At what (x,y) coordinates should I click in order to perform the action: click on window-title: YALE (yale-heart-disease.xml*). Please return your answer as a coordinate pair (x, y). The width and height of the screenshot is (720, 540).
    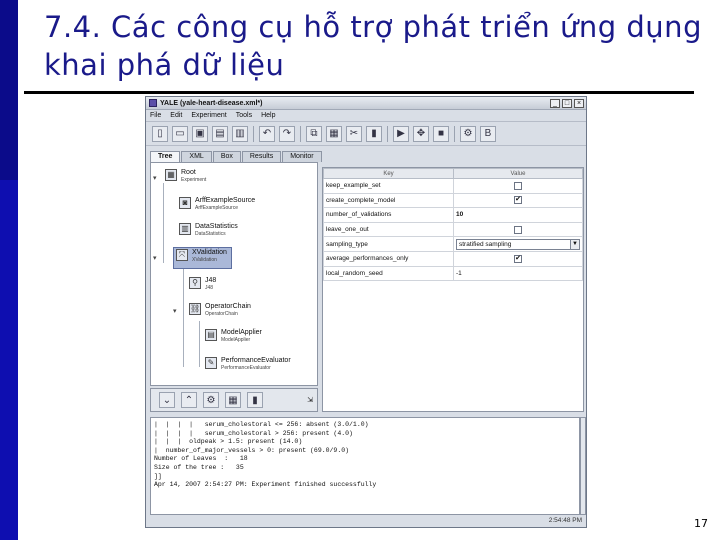
    Looking at the image, I should click on (211, 103).